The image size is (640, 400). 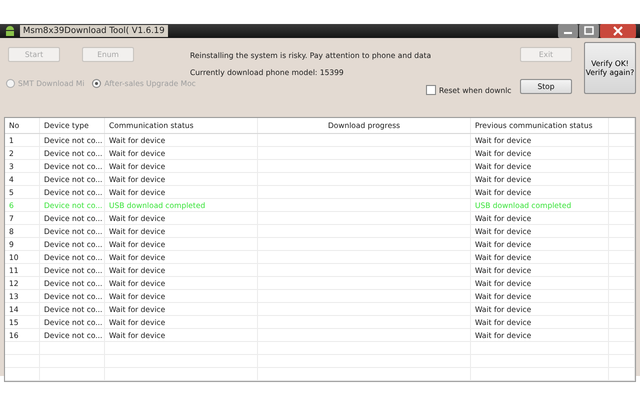 I want to click on maximize-icon, so click(x=589, y=31).